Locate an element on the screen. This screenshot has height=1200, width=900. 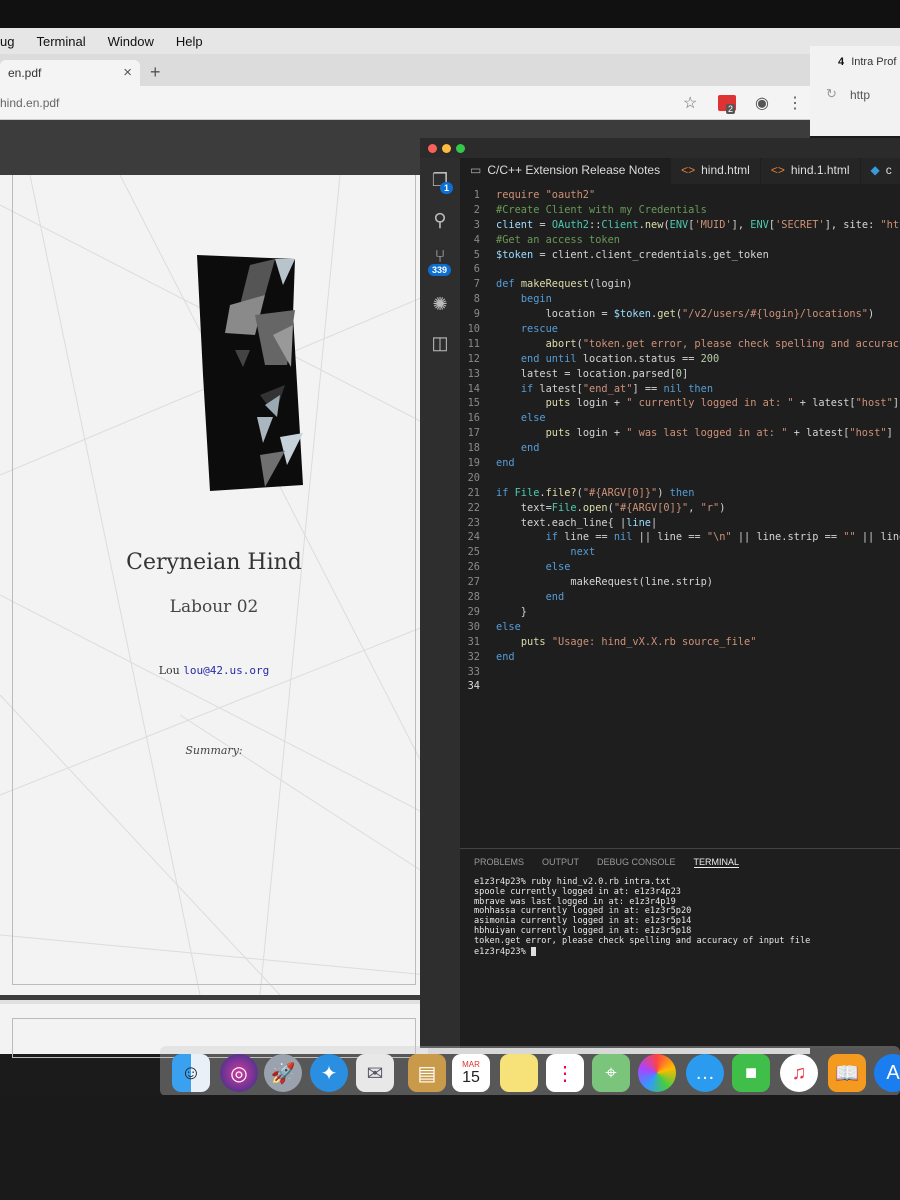
author-email-link: lou@42.us.org is located at coordinates (226, 670).